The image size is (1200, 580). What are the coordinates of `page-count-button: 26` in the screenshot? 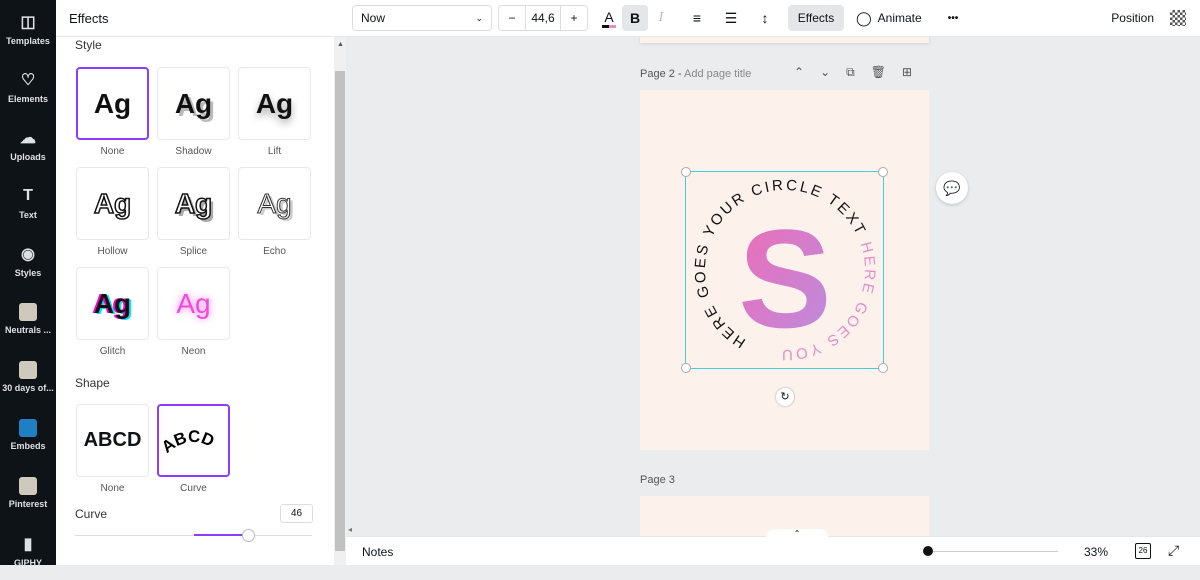 It's located at (1143, 551).